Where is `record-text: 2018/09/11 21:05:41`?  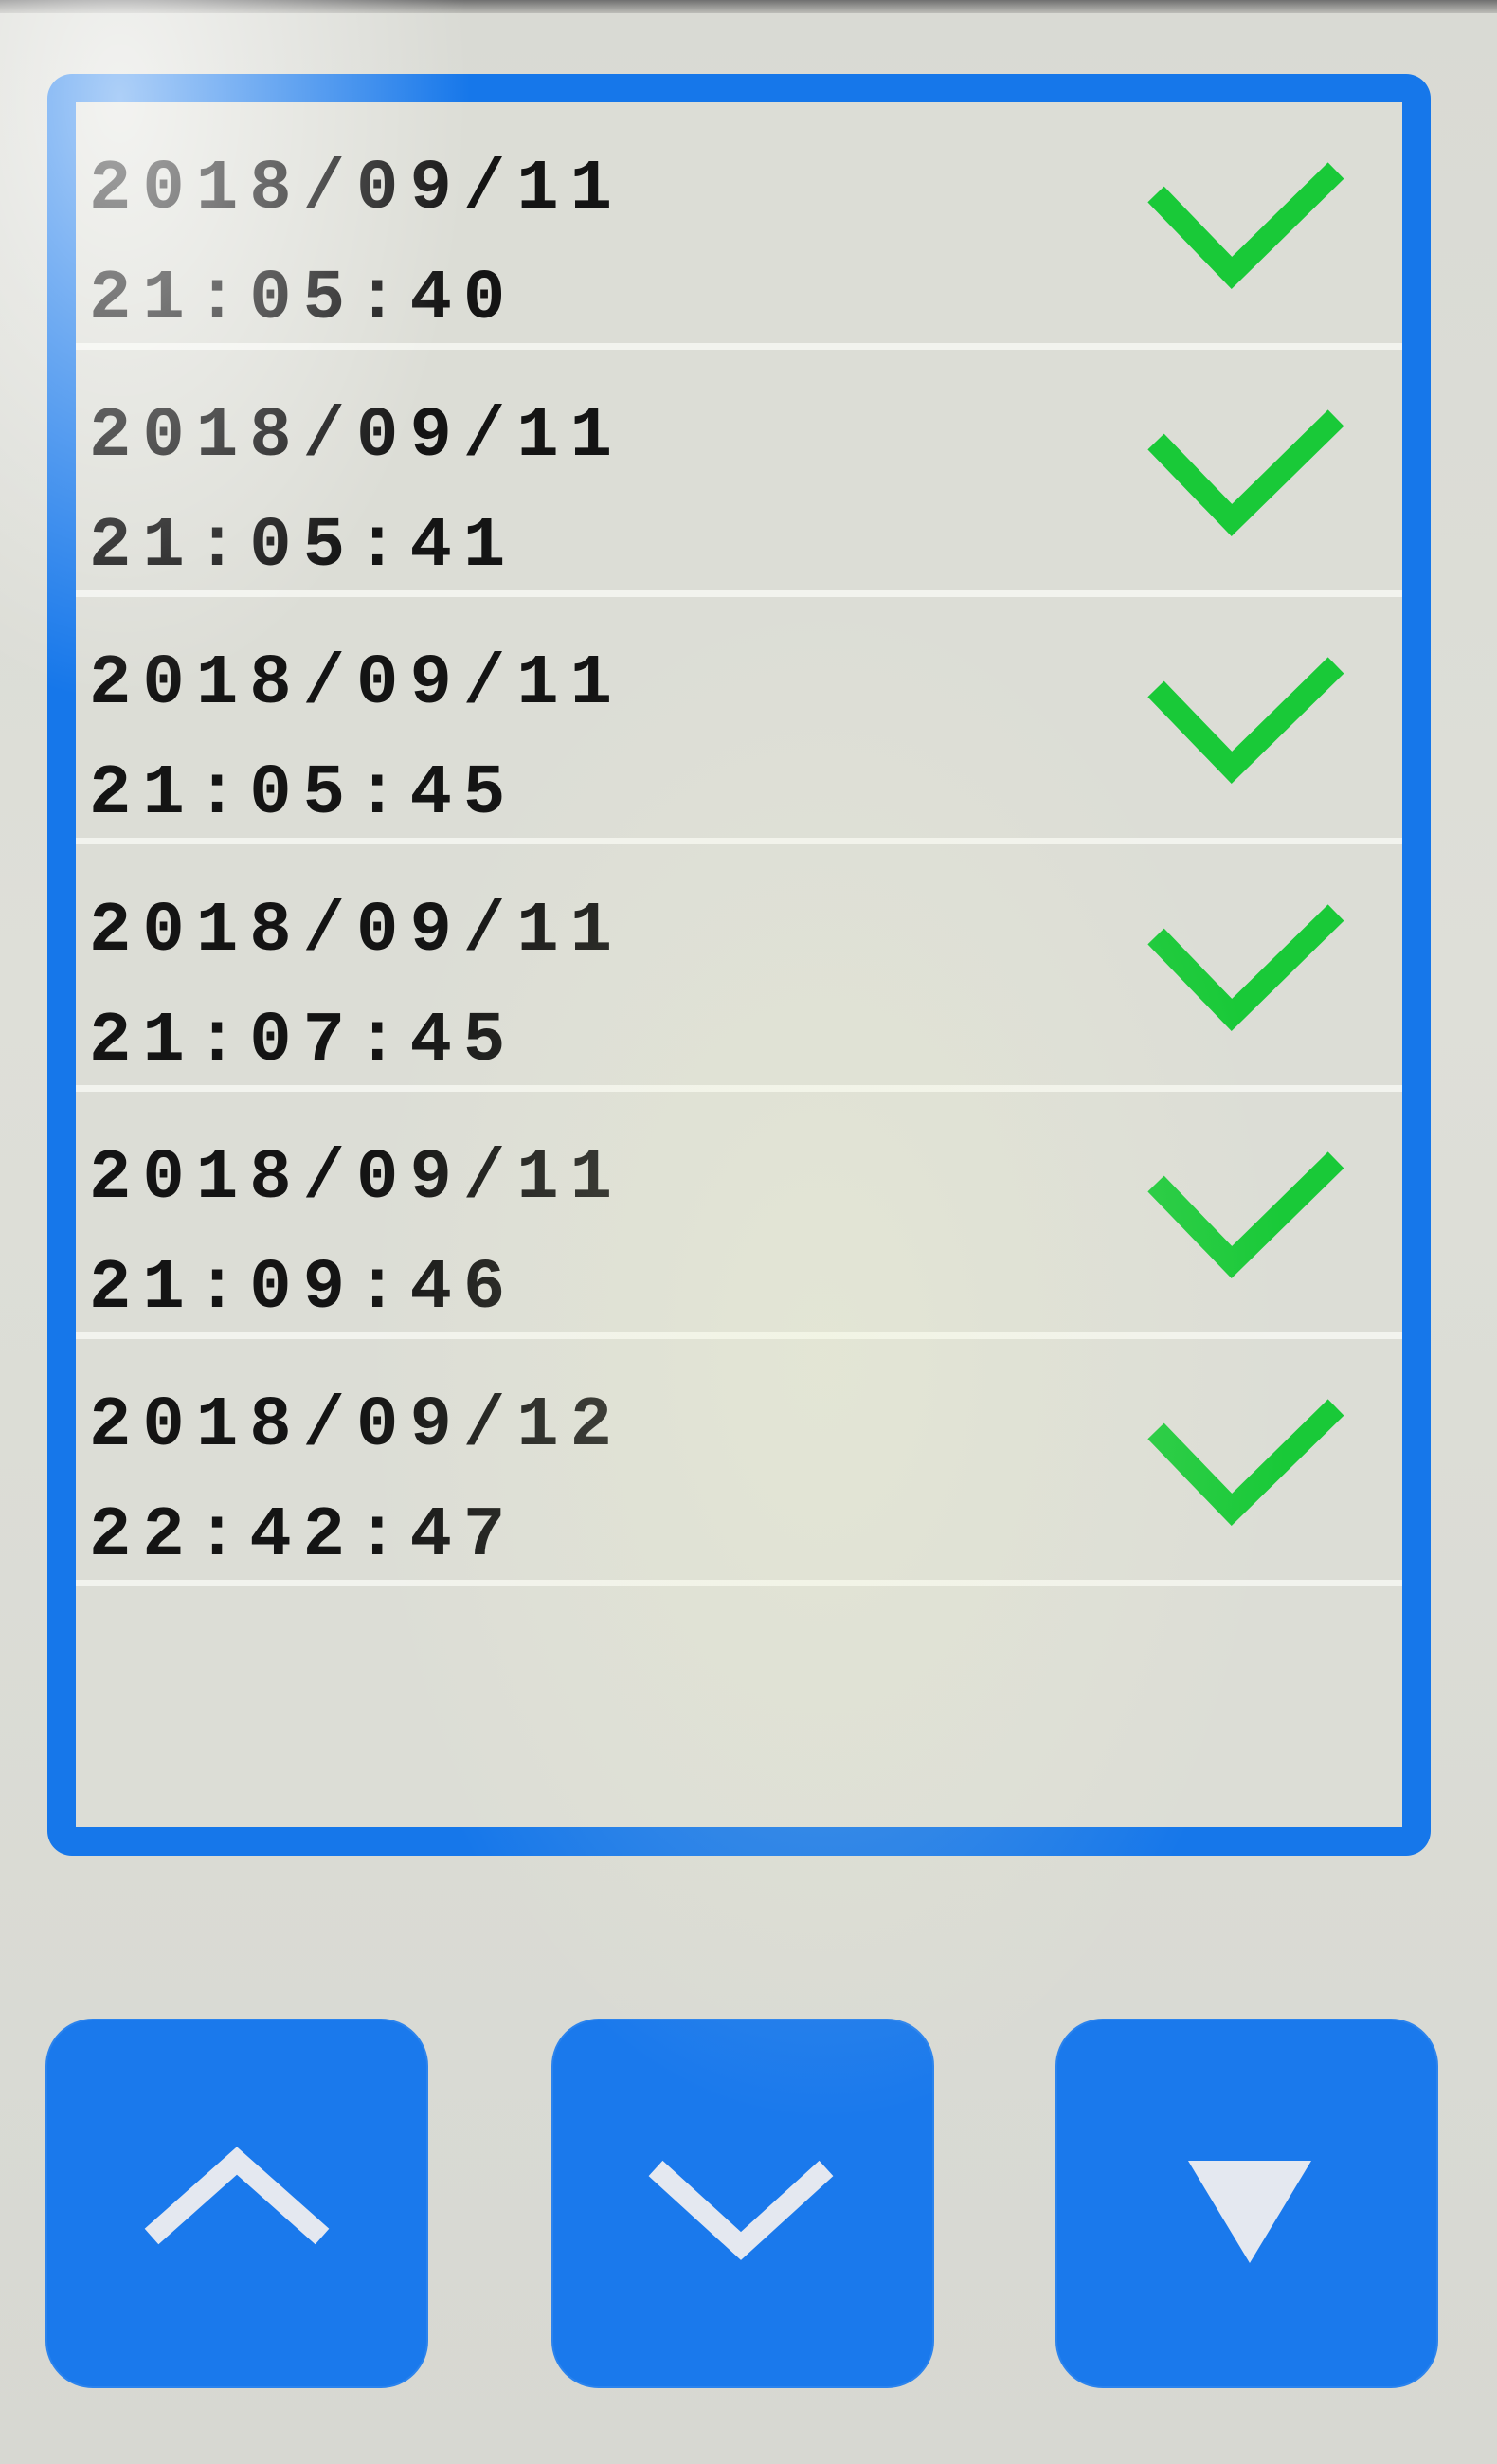 record-text: 2018/09/11 21:05:41 is located at coordinates (356, 492).